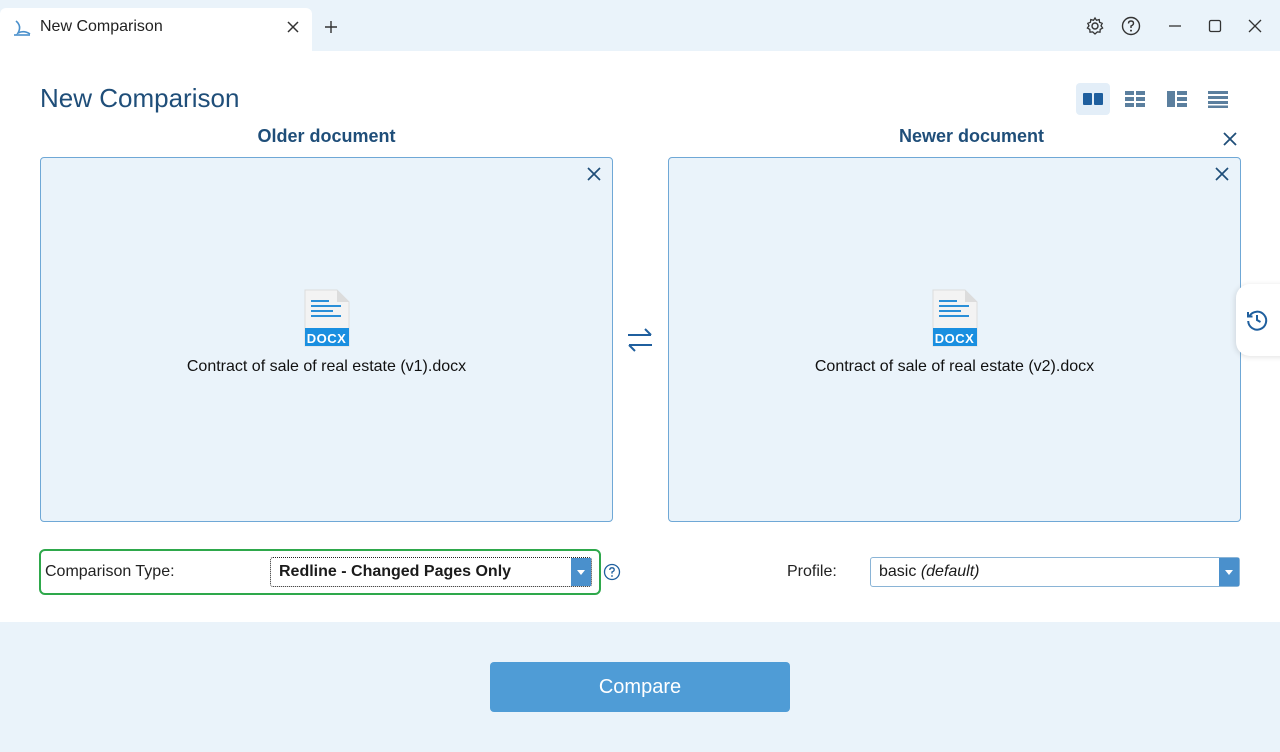 The image size is (1280, 752). What do you see at coordinates (326, 136) in the screenshot?
I see `older-document-title: Older document` at bounding box center [326, 136].